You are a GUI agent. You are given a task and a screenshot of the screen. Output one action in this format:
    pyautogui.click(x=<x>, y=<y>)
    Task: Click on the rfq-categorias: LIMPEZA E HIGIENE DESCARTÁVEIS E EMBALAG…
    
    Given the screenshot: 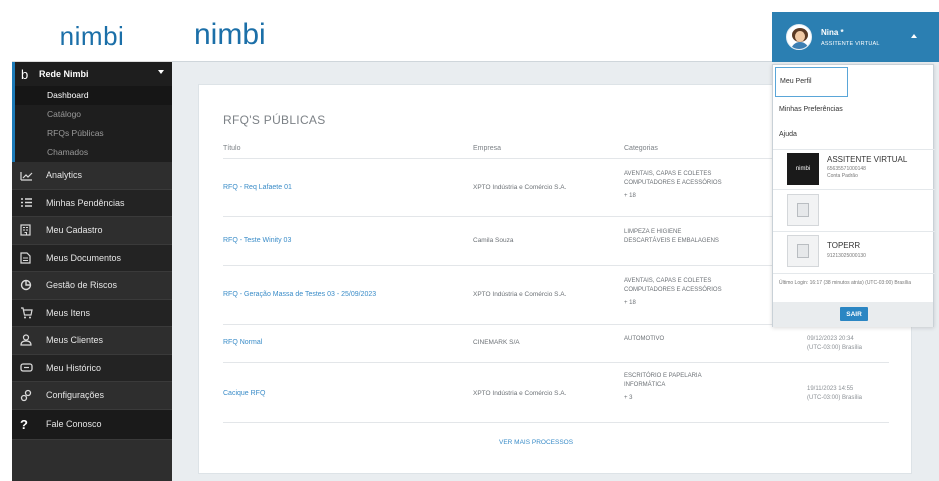 What is the action you would take?
    pyautogui.click(x=671, y=236)
    